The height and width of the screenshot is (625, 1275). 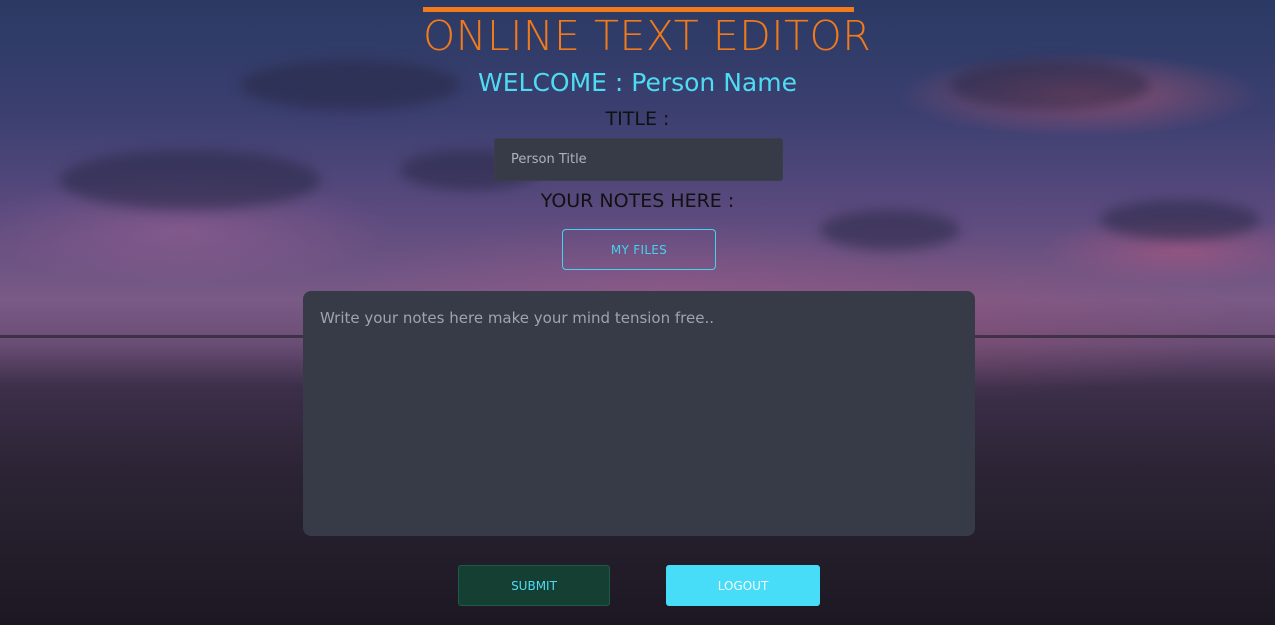 I want to click on title-input, so click(x=638, y=159).